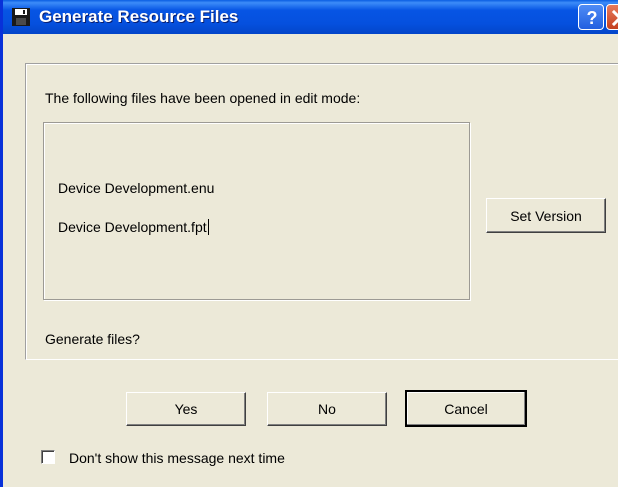  I want to click on window-title: Generate Resource Files, so click(139, 16).